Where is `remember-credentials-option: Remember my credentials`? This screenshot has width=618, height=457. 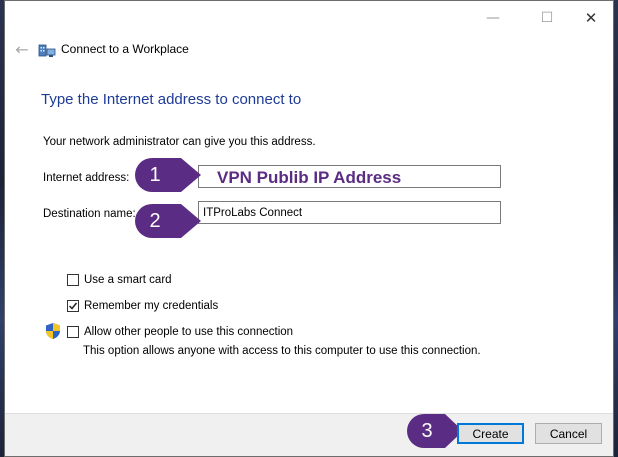
remember-credentials-option: Remember my credentials is located at coordinates (142, 306).